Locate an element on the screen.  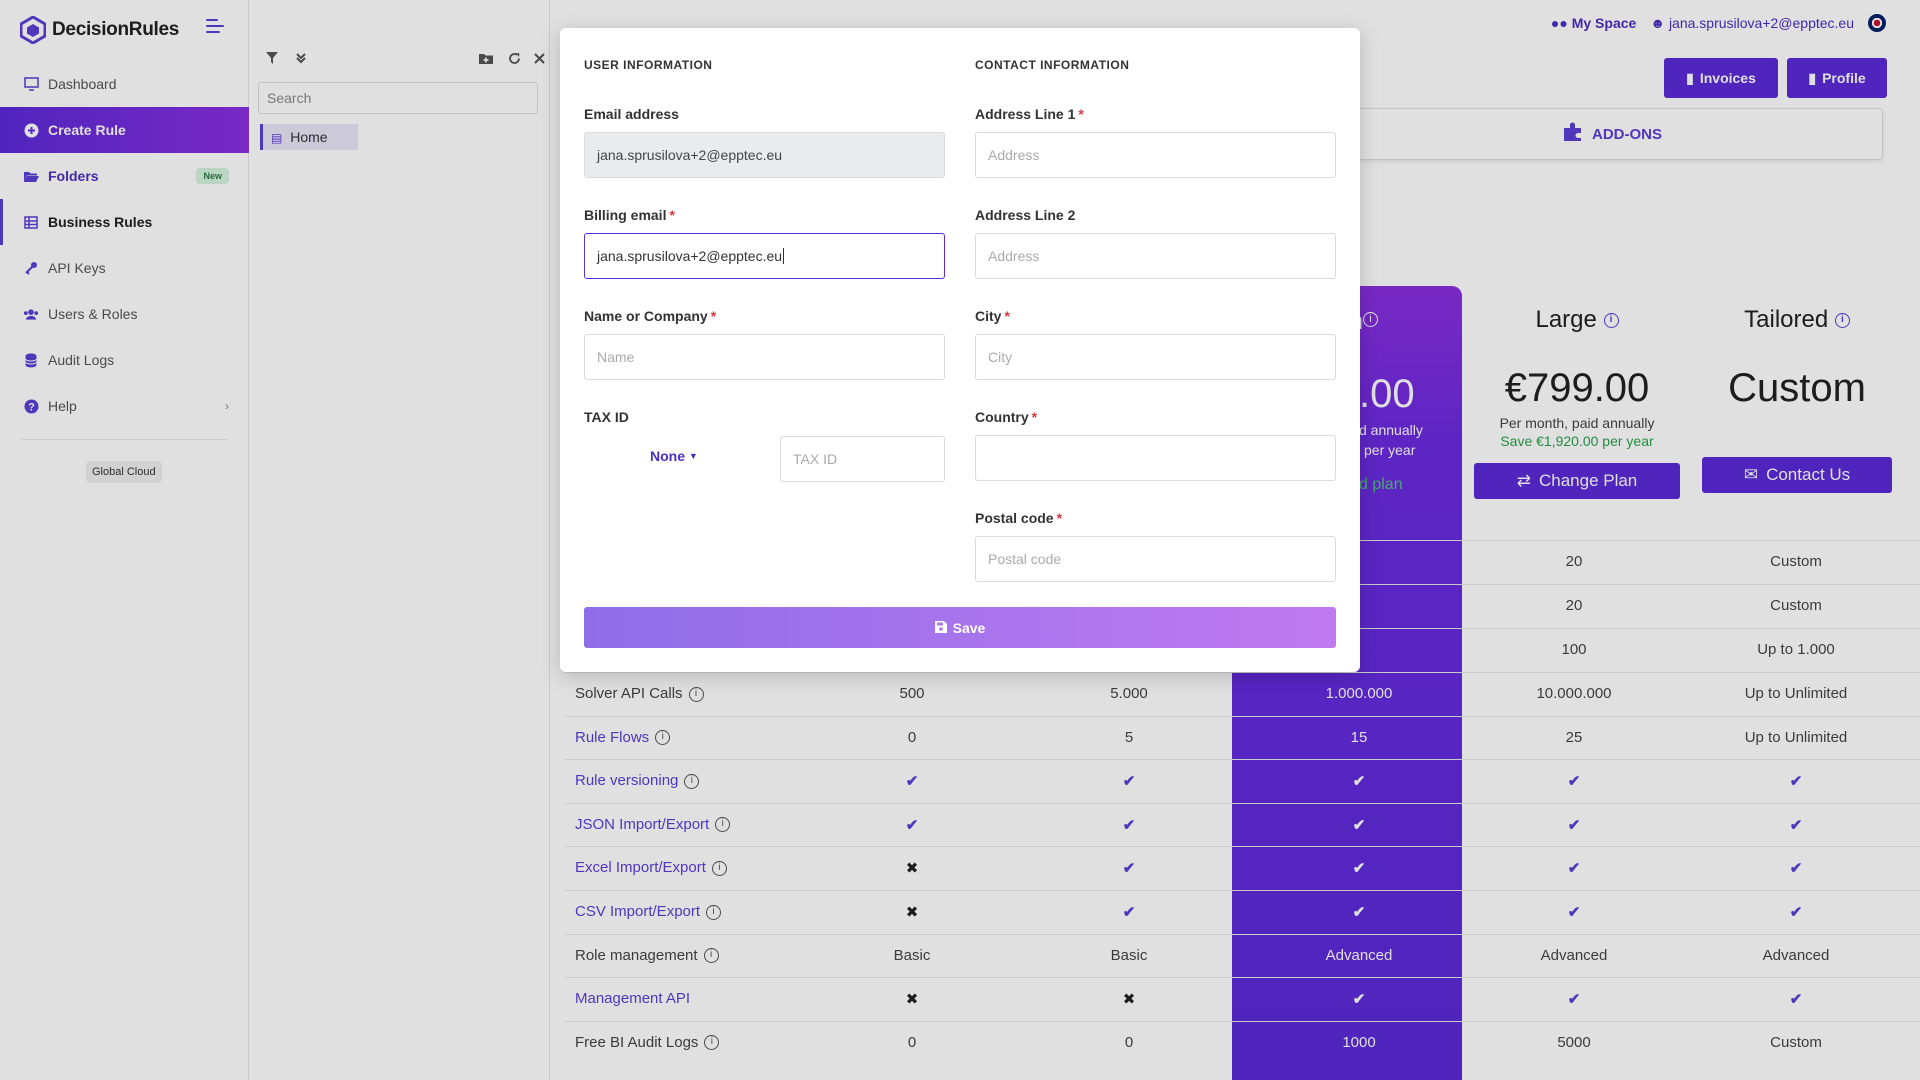
caret-down-icon: ▼ is located at coordinates (693, 456).